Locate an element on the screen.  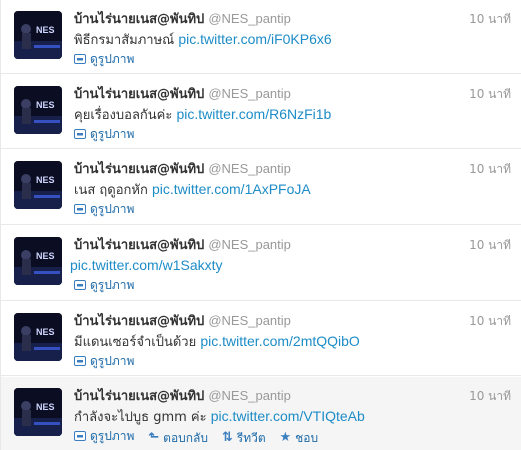
tweet-link: pic.twitter.com/R6NzFi1b is located at coordinates (254, 114).